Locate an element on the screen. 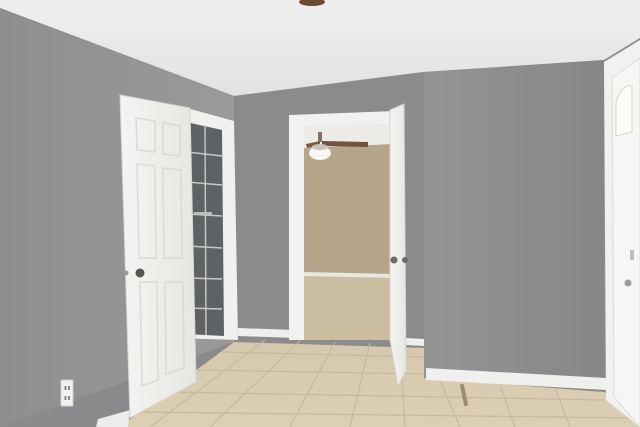  door-hinge is located at coordinates (126, 273).